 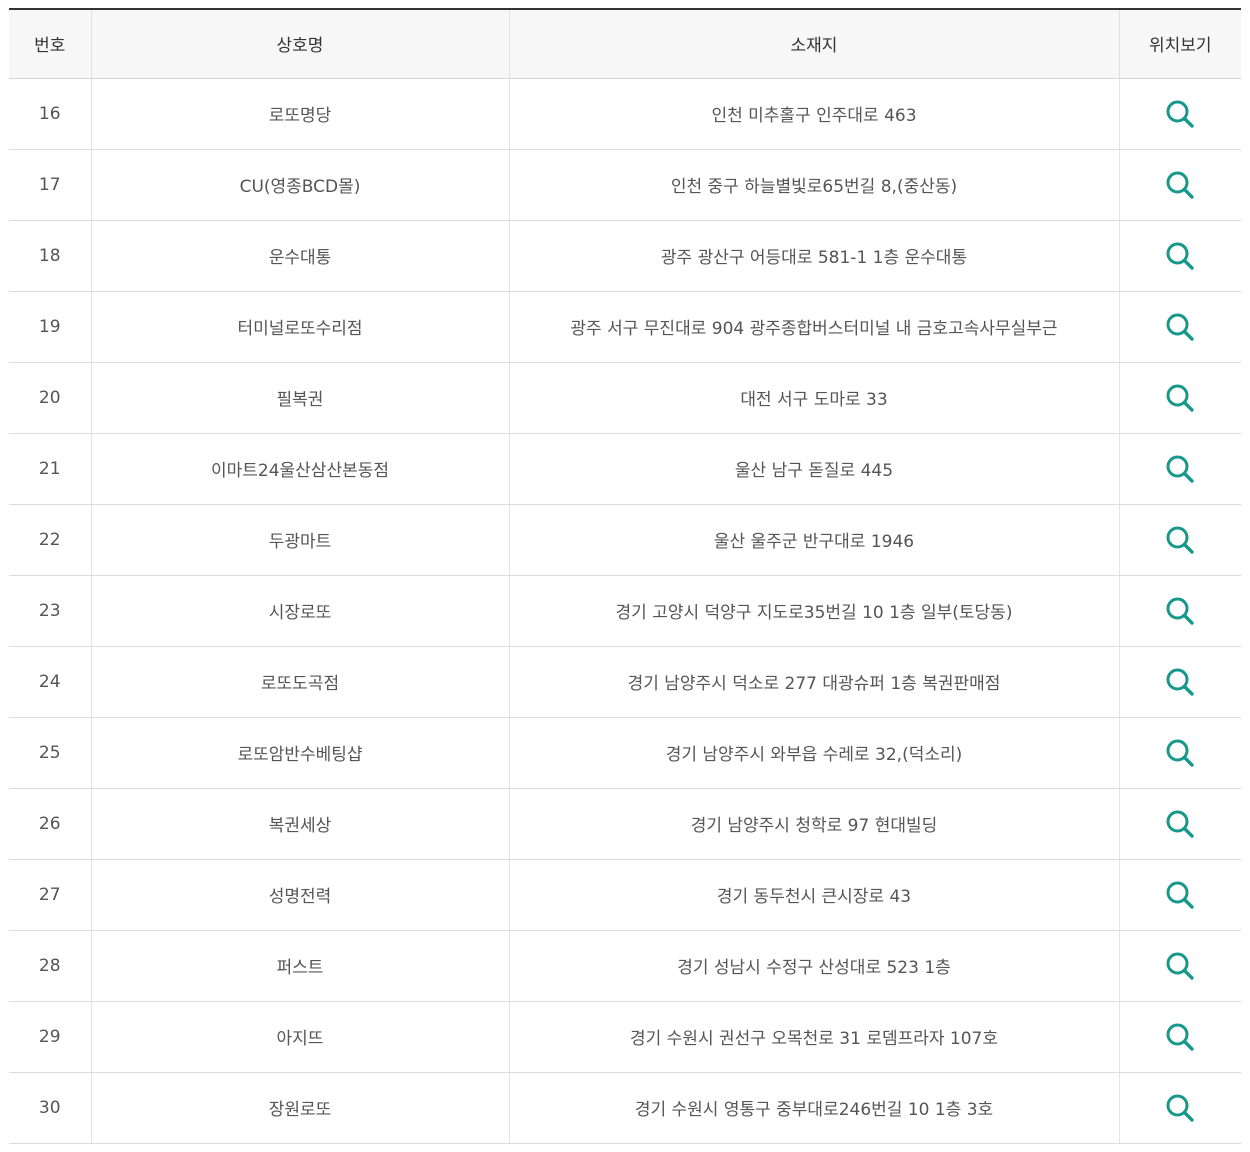 What do you see at coordinates (813, 469) in the screenshot?
I see `cell-address: 울산 남구 돋질로 445` at bounding box center [813, 469].